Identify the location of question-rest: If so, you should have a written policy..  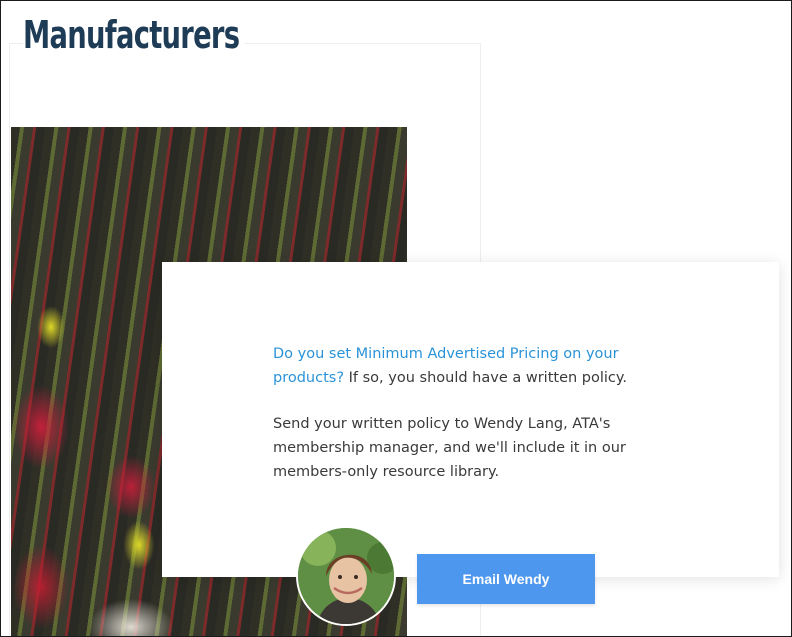
(486, 378).